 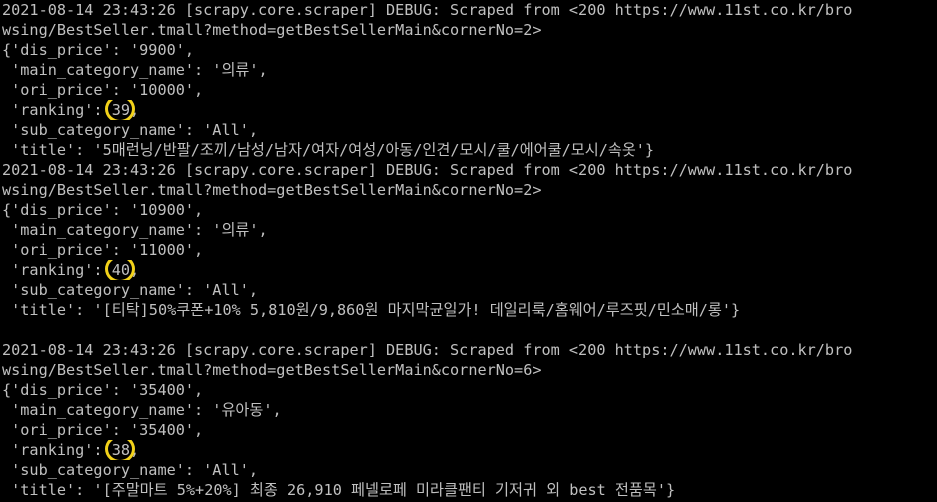 What do you see at coordinates (120, 270) in the screenshot?
I see `ranking-value-circled: 40` at bounding box center [120, 270].